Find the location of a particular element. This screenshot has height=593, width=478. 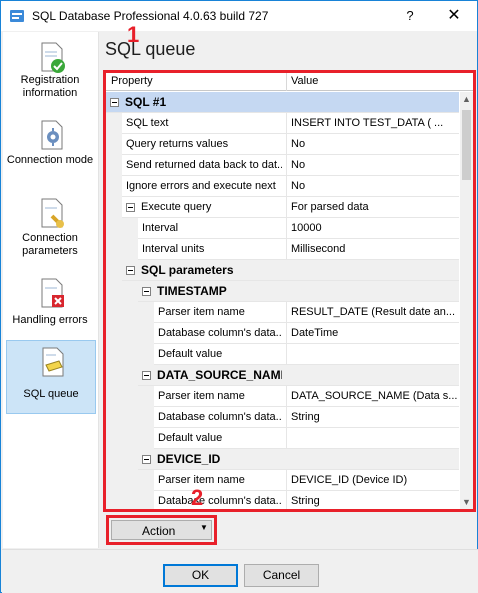

app-database-icon is located at coordinates (17, 16).